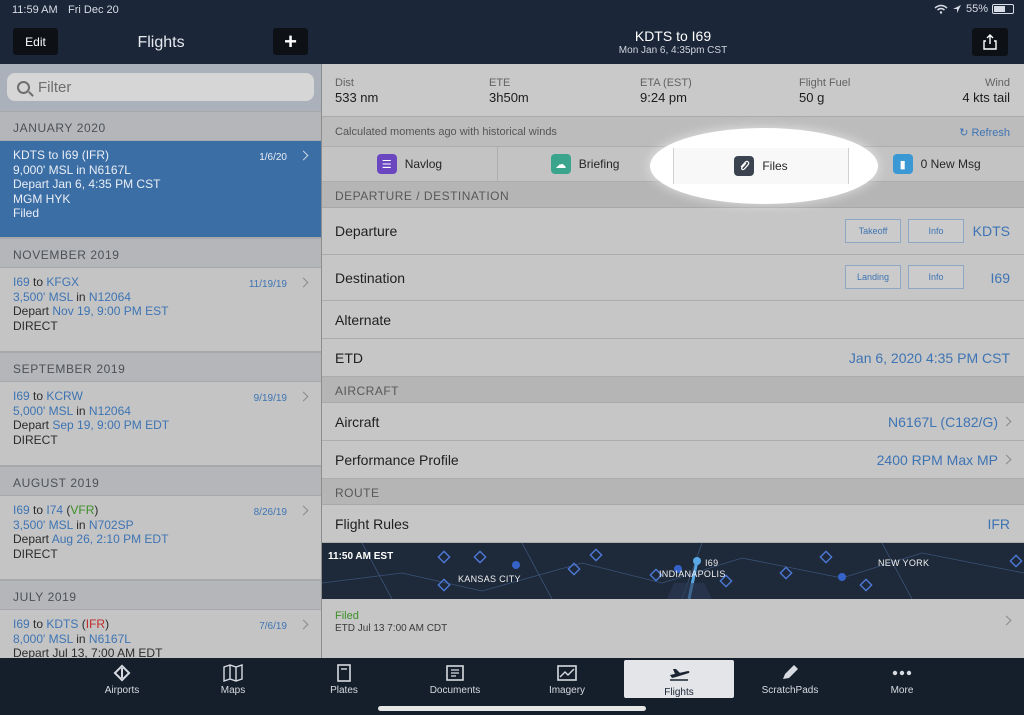  What do you see at coordinates (160, 595) in the screenshot?
I see `section-header-july-2019: JULY 2019` at bounding box center [160, 595].